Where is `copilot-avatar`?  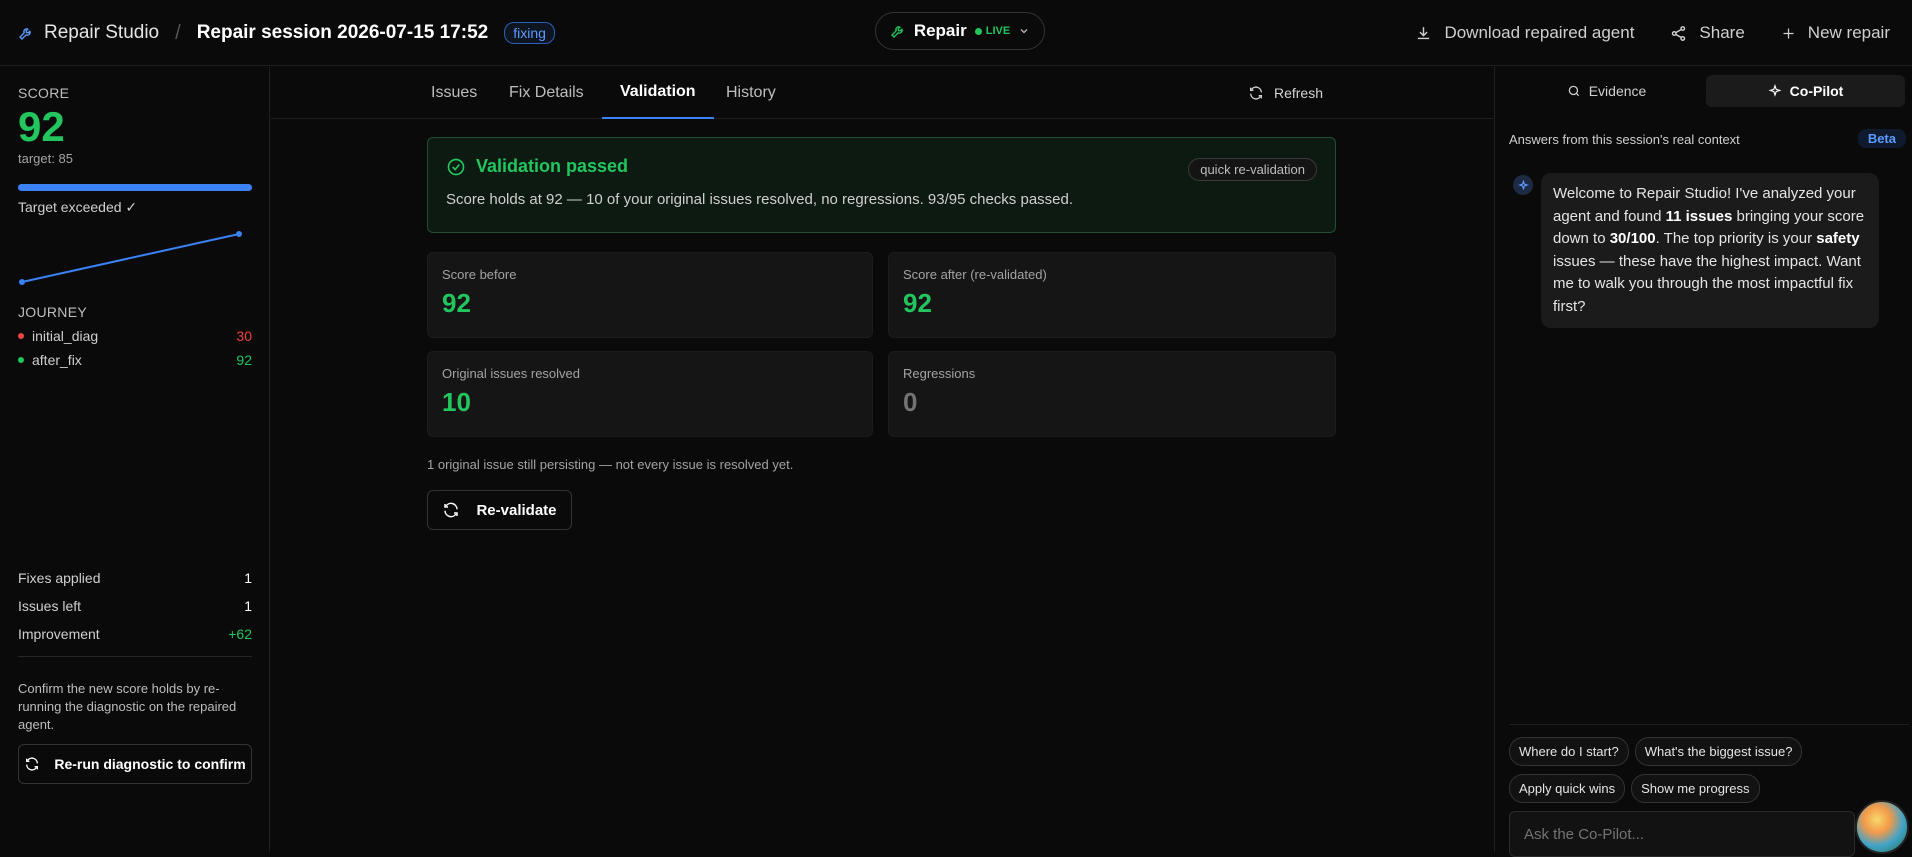
copilot-avatar is located at coordinates (1523, 185).